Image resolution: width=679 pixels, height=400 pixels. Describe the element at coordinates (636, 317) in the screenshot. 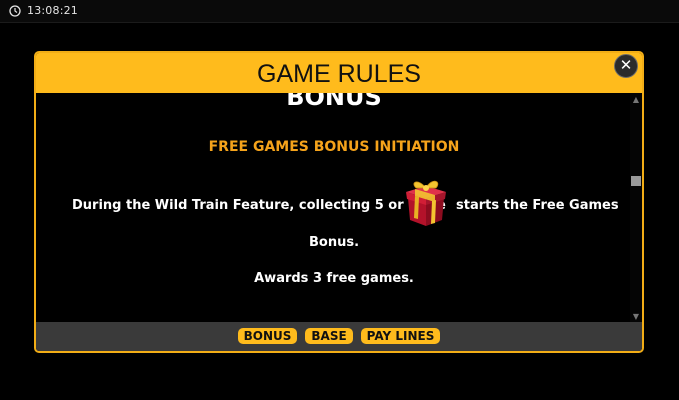

I see `scroll-down-arrow-icon: ▼` at that location.